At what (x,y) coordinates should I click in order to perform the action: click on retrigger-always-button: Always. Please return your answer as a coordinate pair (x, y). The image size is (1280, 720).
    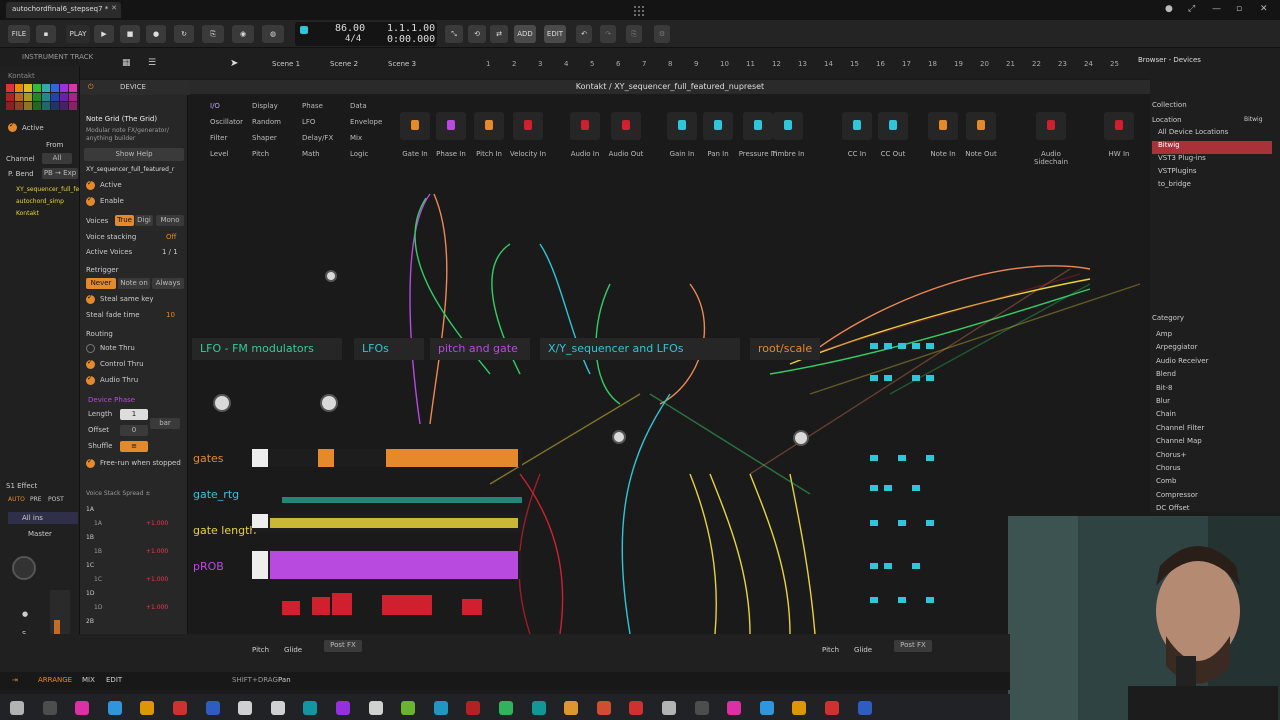
    Looking at the image, I should click on (168, 283).